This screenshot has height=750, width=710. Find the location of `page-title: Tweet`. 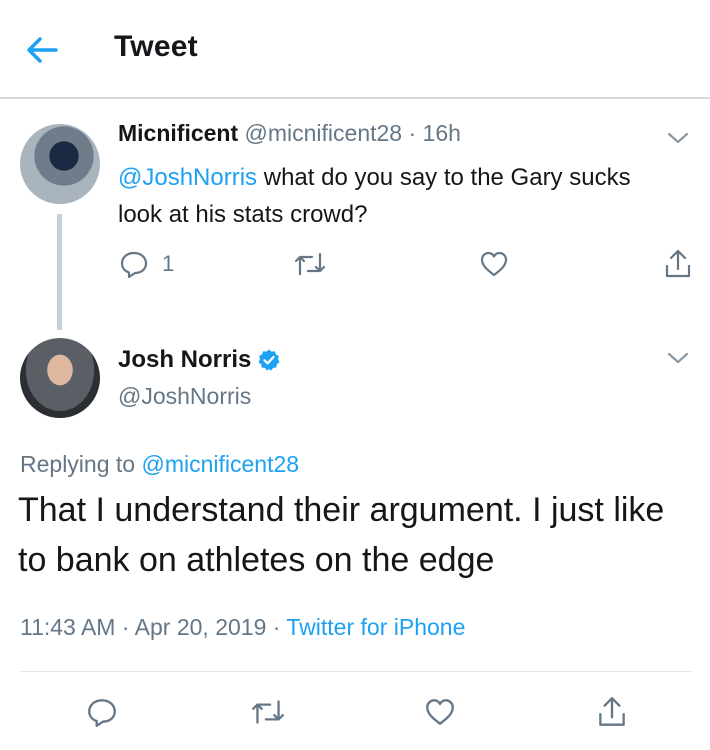

page-title: Tweet is located at coordinates (156, 46).